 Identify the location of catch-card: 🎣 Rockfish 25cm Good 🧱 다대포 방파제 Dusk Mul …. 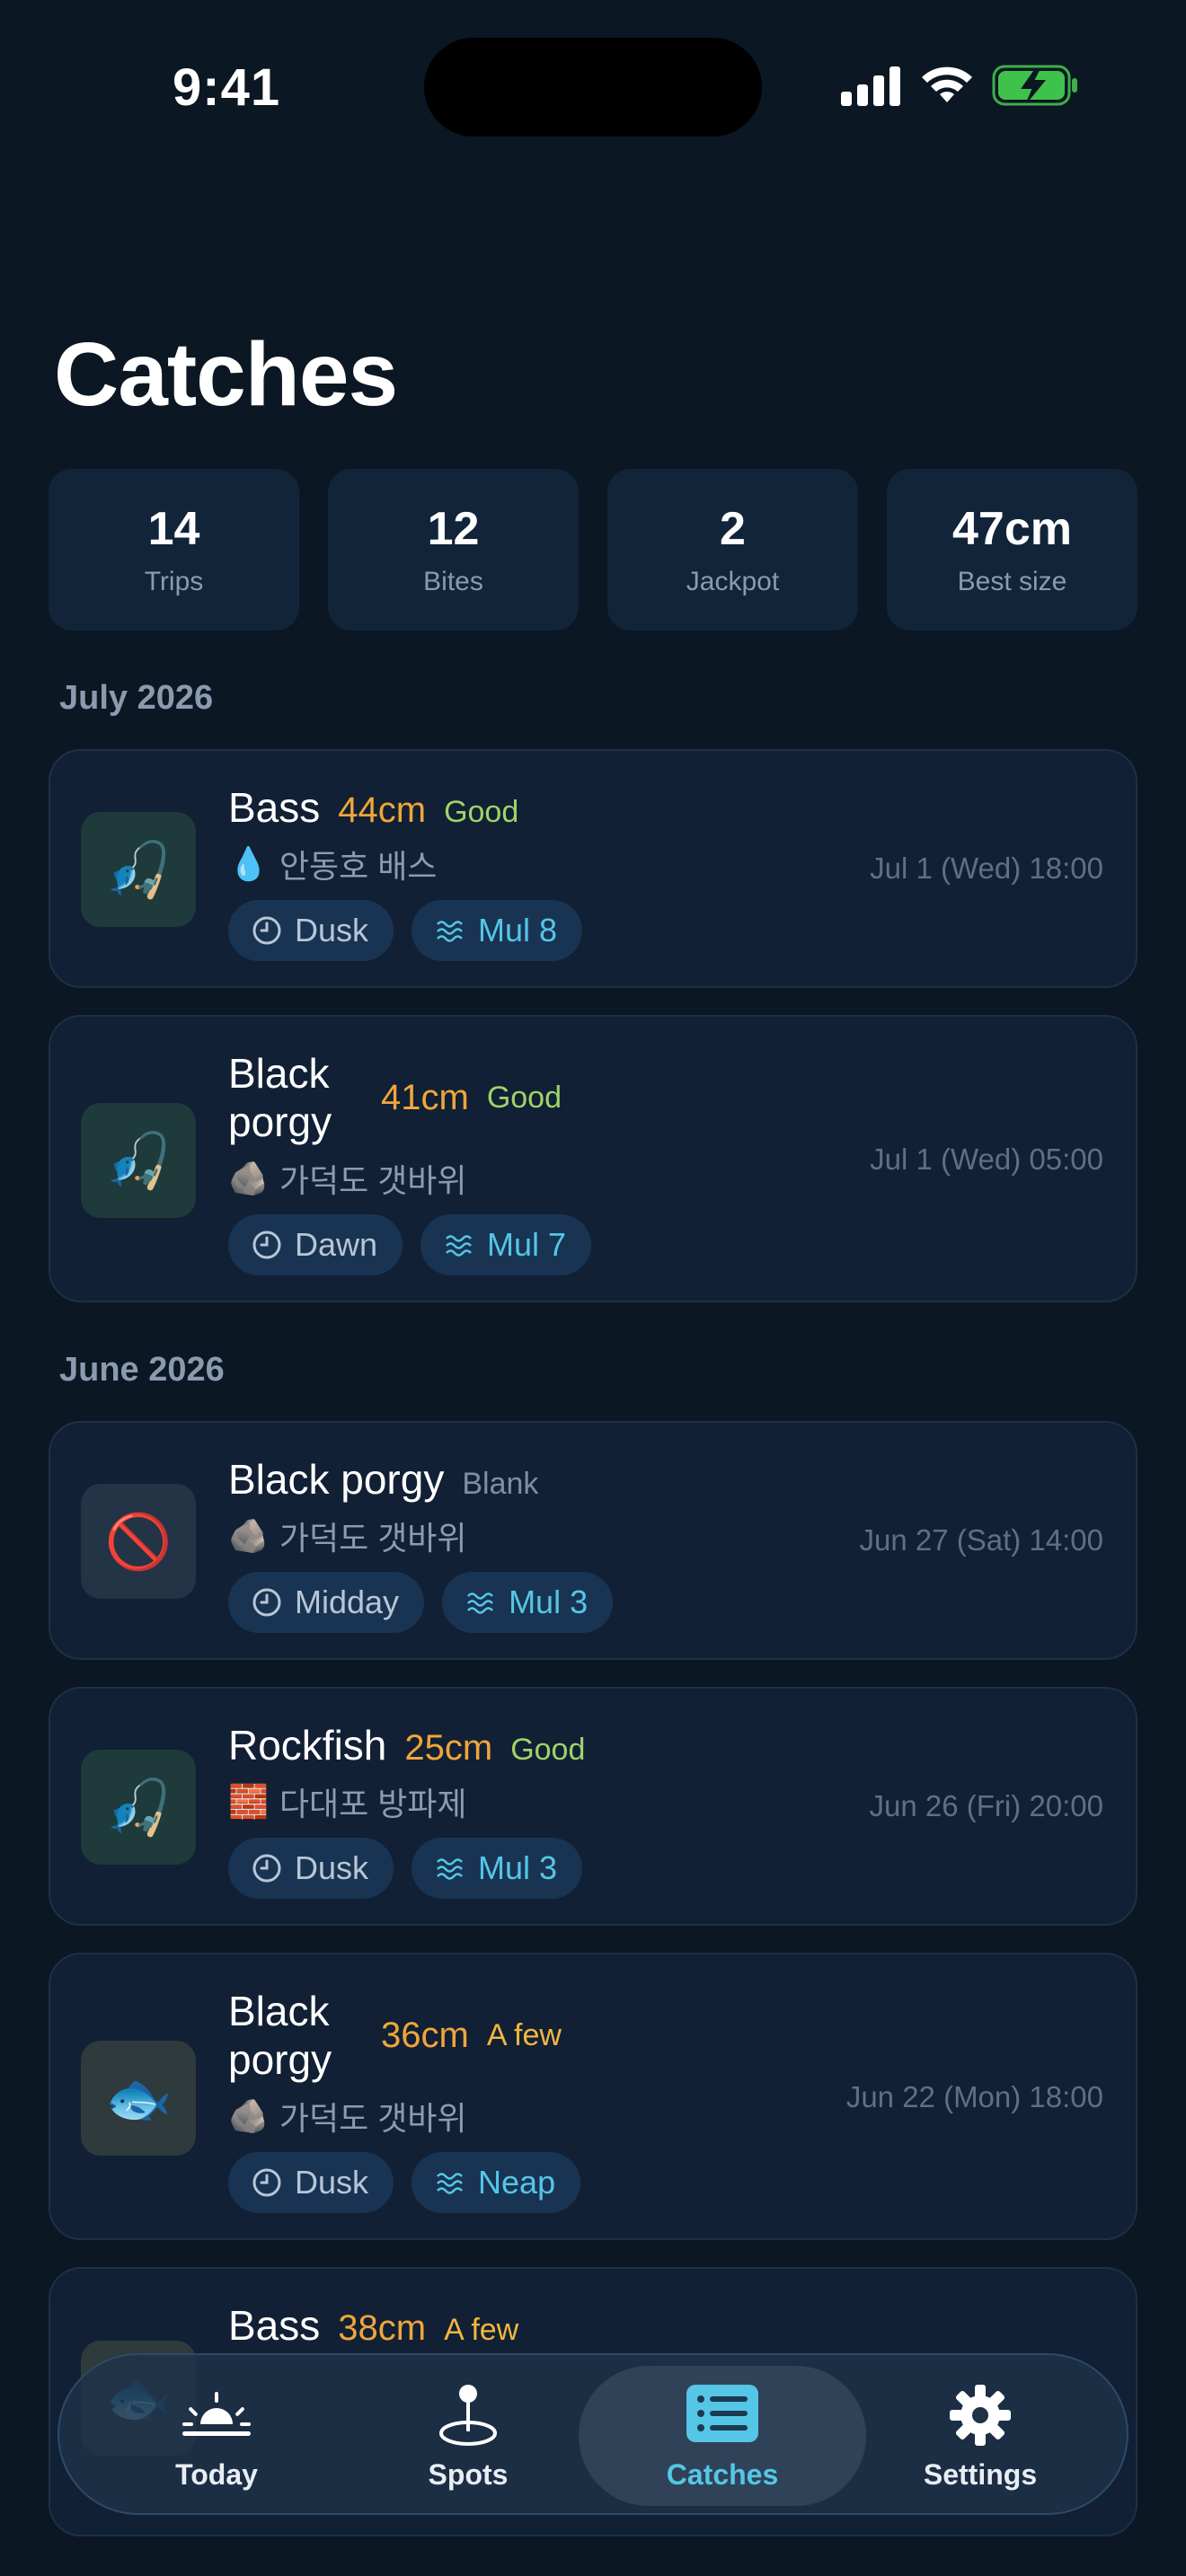
(593, 1806).